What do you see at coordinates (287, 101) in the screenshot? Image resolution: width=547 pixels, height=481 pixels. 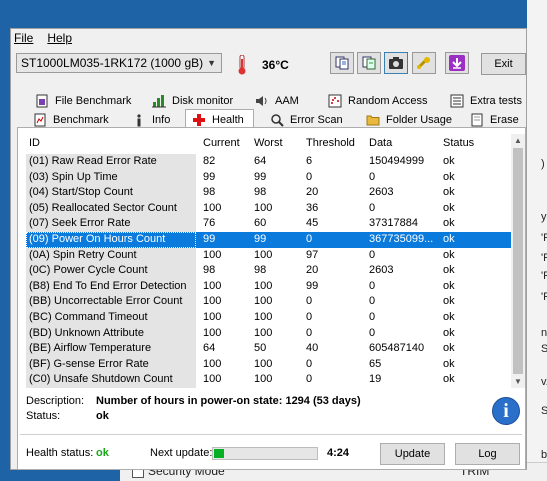 I see `tab-label: AAM` at bounding box center [287, 101].